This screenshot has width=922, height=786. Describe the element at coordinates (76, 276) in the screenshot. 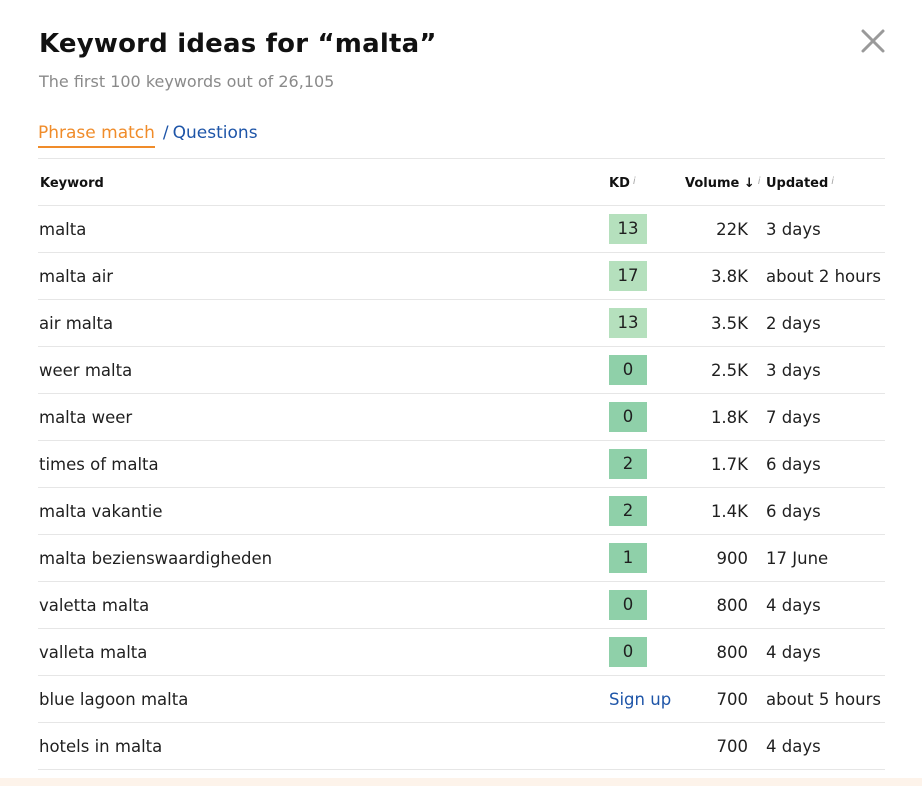

I see `keyword-cell: malta air` at that location.